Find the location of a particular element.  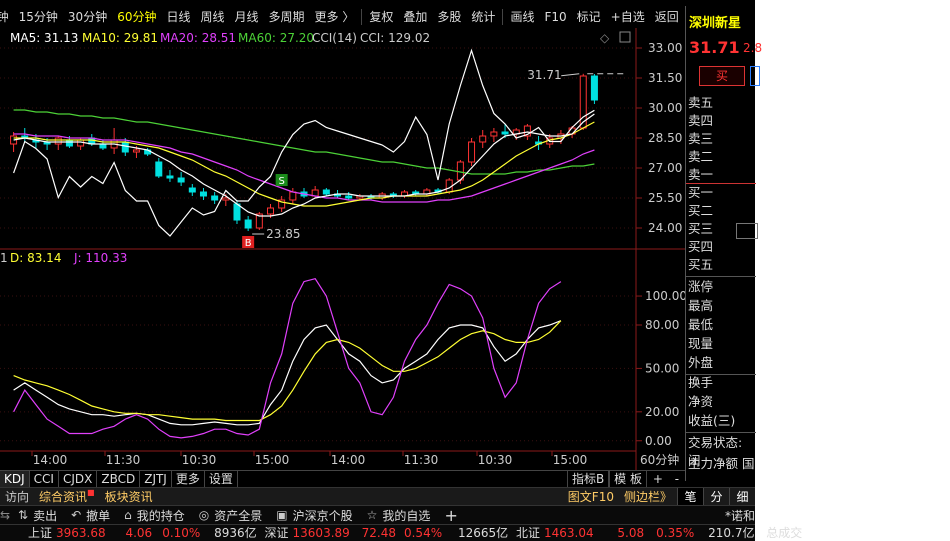

order-input-box is located at coordinates (747, 231).